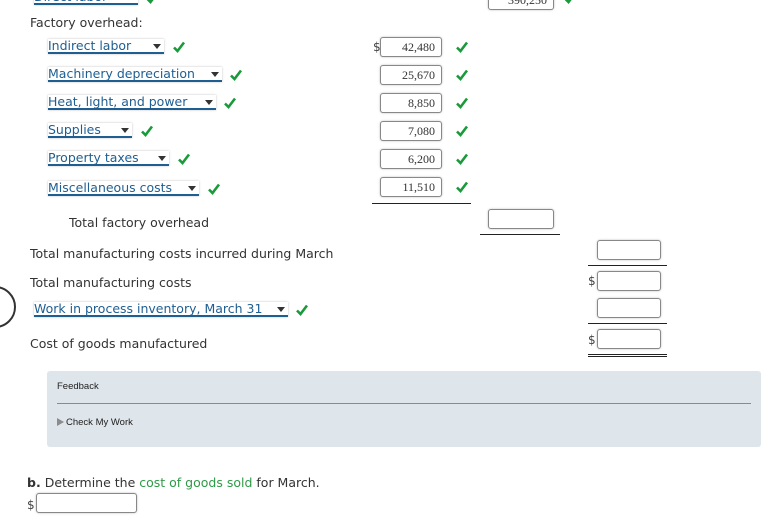  I want to click on part-b-prefix: b., so click(34, 482).